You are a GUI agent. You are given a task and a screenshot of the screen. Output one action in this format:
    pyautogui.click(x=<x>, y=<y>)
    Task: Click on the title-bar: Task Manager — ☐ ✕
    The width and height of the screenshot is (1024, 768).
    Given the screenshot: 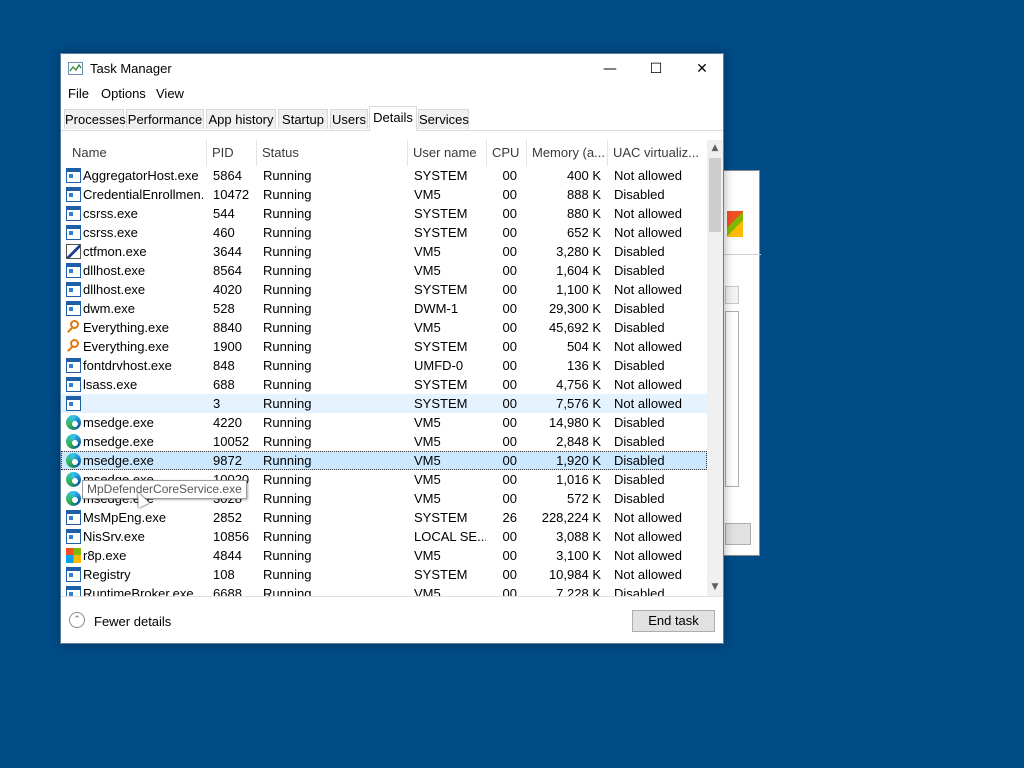 What is the action you would take?
    pyautogui.click(x=392, y=69)
    